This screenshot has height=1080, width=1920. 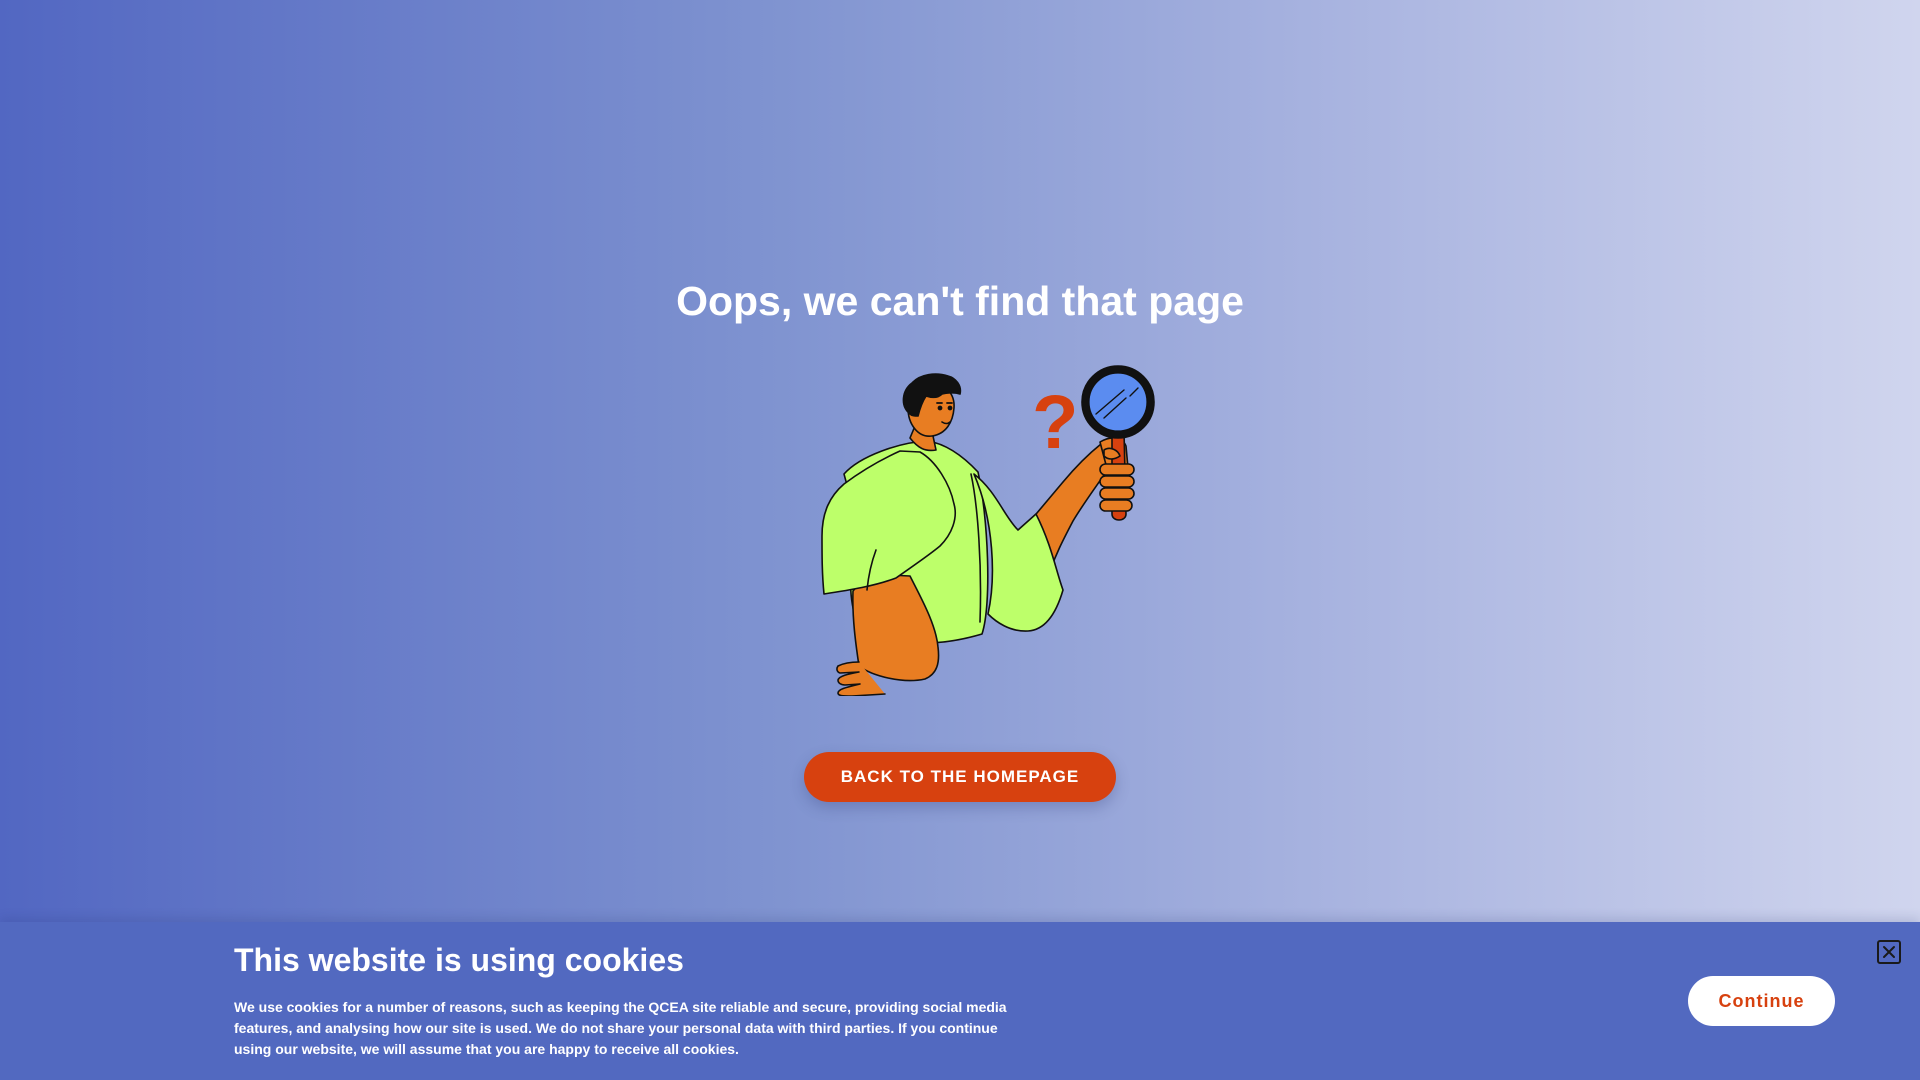 I want to click on person-with-magnifying-glass-icon: ?, so click(x=988, y=530).